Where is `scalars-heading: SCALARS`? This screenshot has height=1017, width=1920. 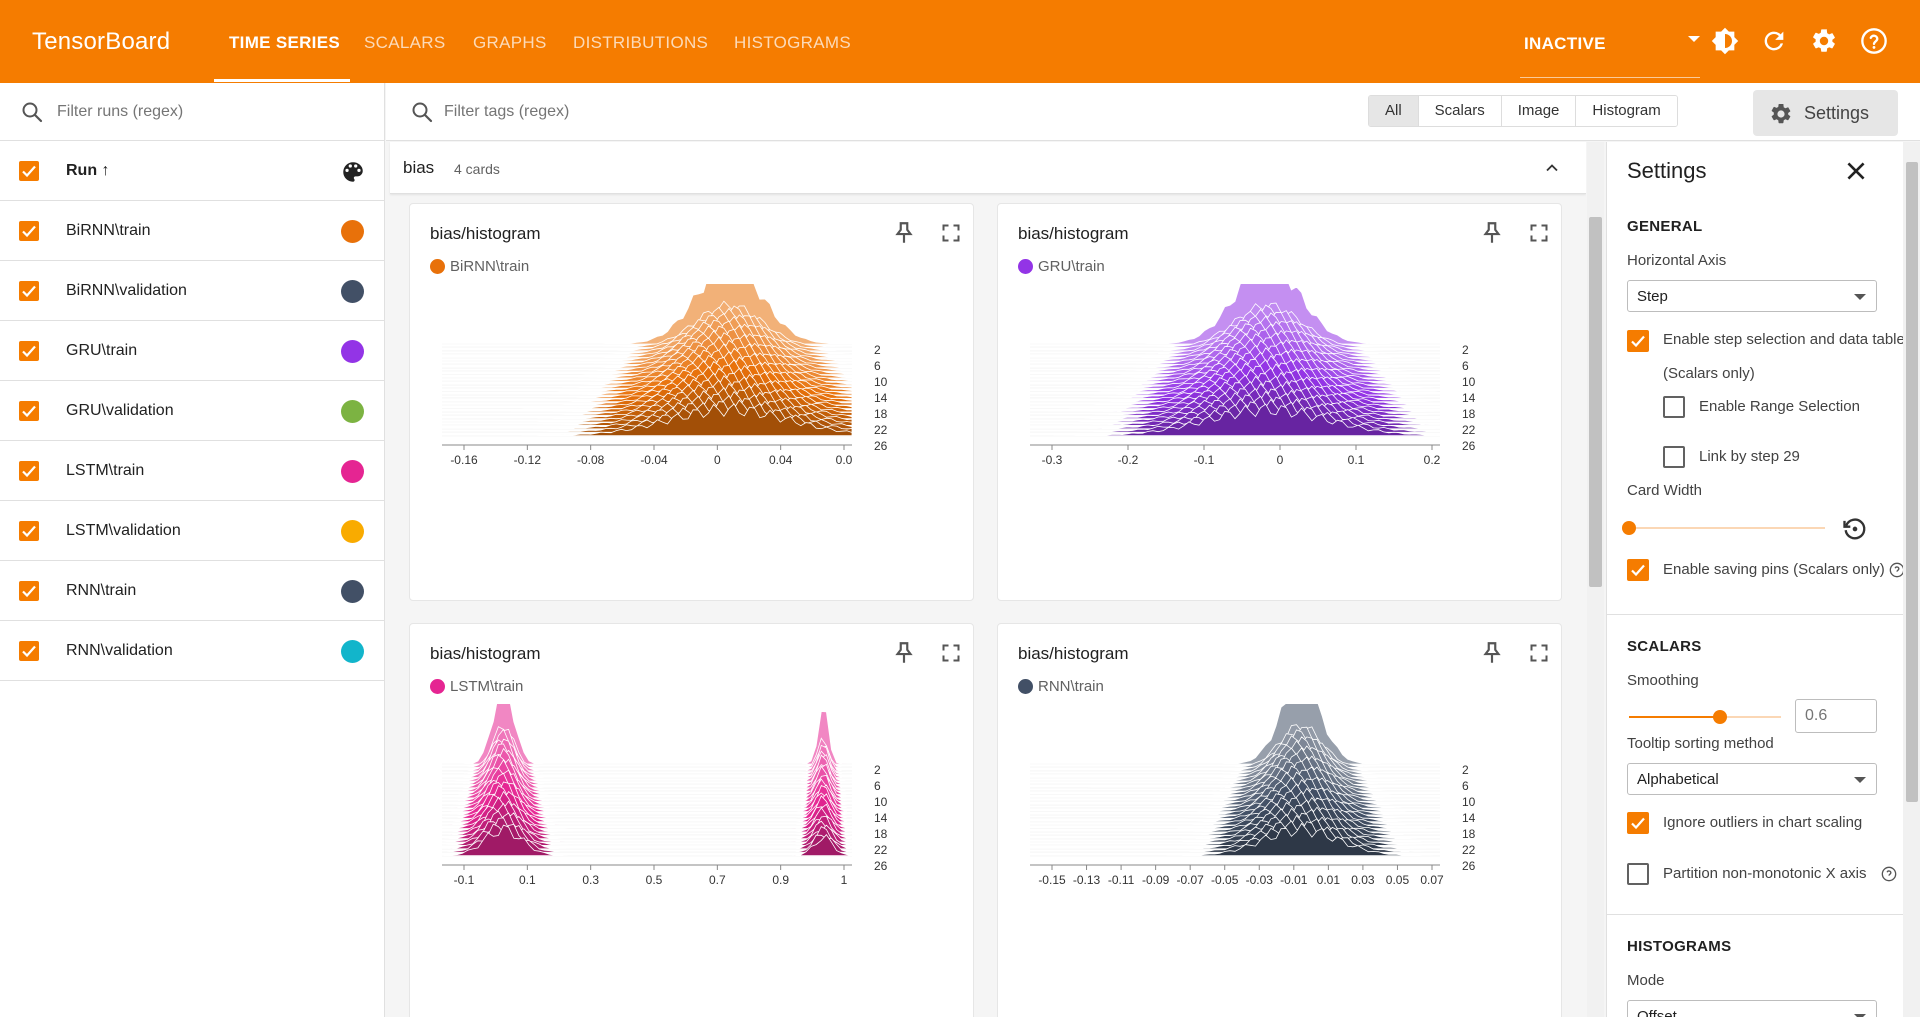
scalars-heading: SCALARS is located at coordinates (1664, 646).